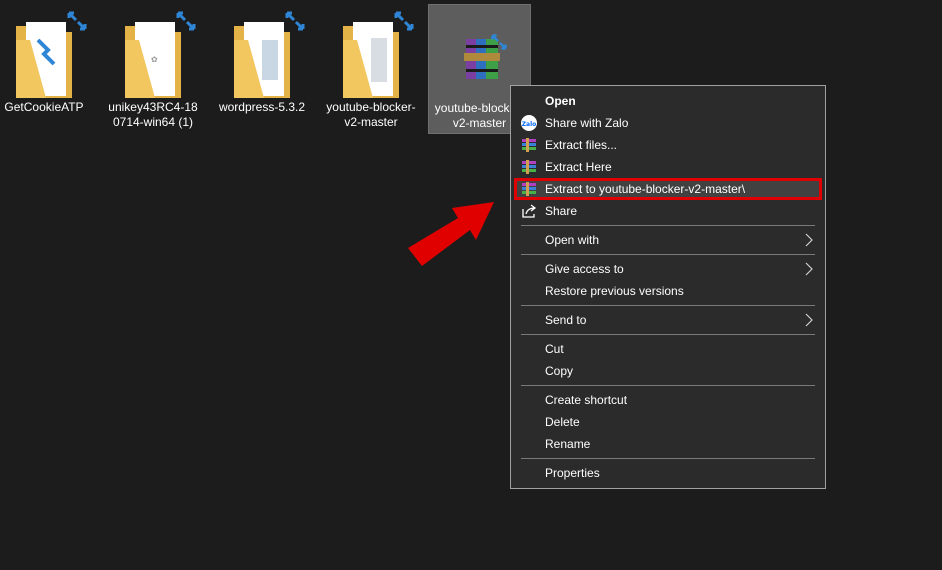  Describe the element at coordinates (529, 211) in the screenshot. I see `share-icon` at that location.